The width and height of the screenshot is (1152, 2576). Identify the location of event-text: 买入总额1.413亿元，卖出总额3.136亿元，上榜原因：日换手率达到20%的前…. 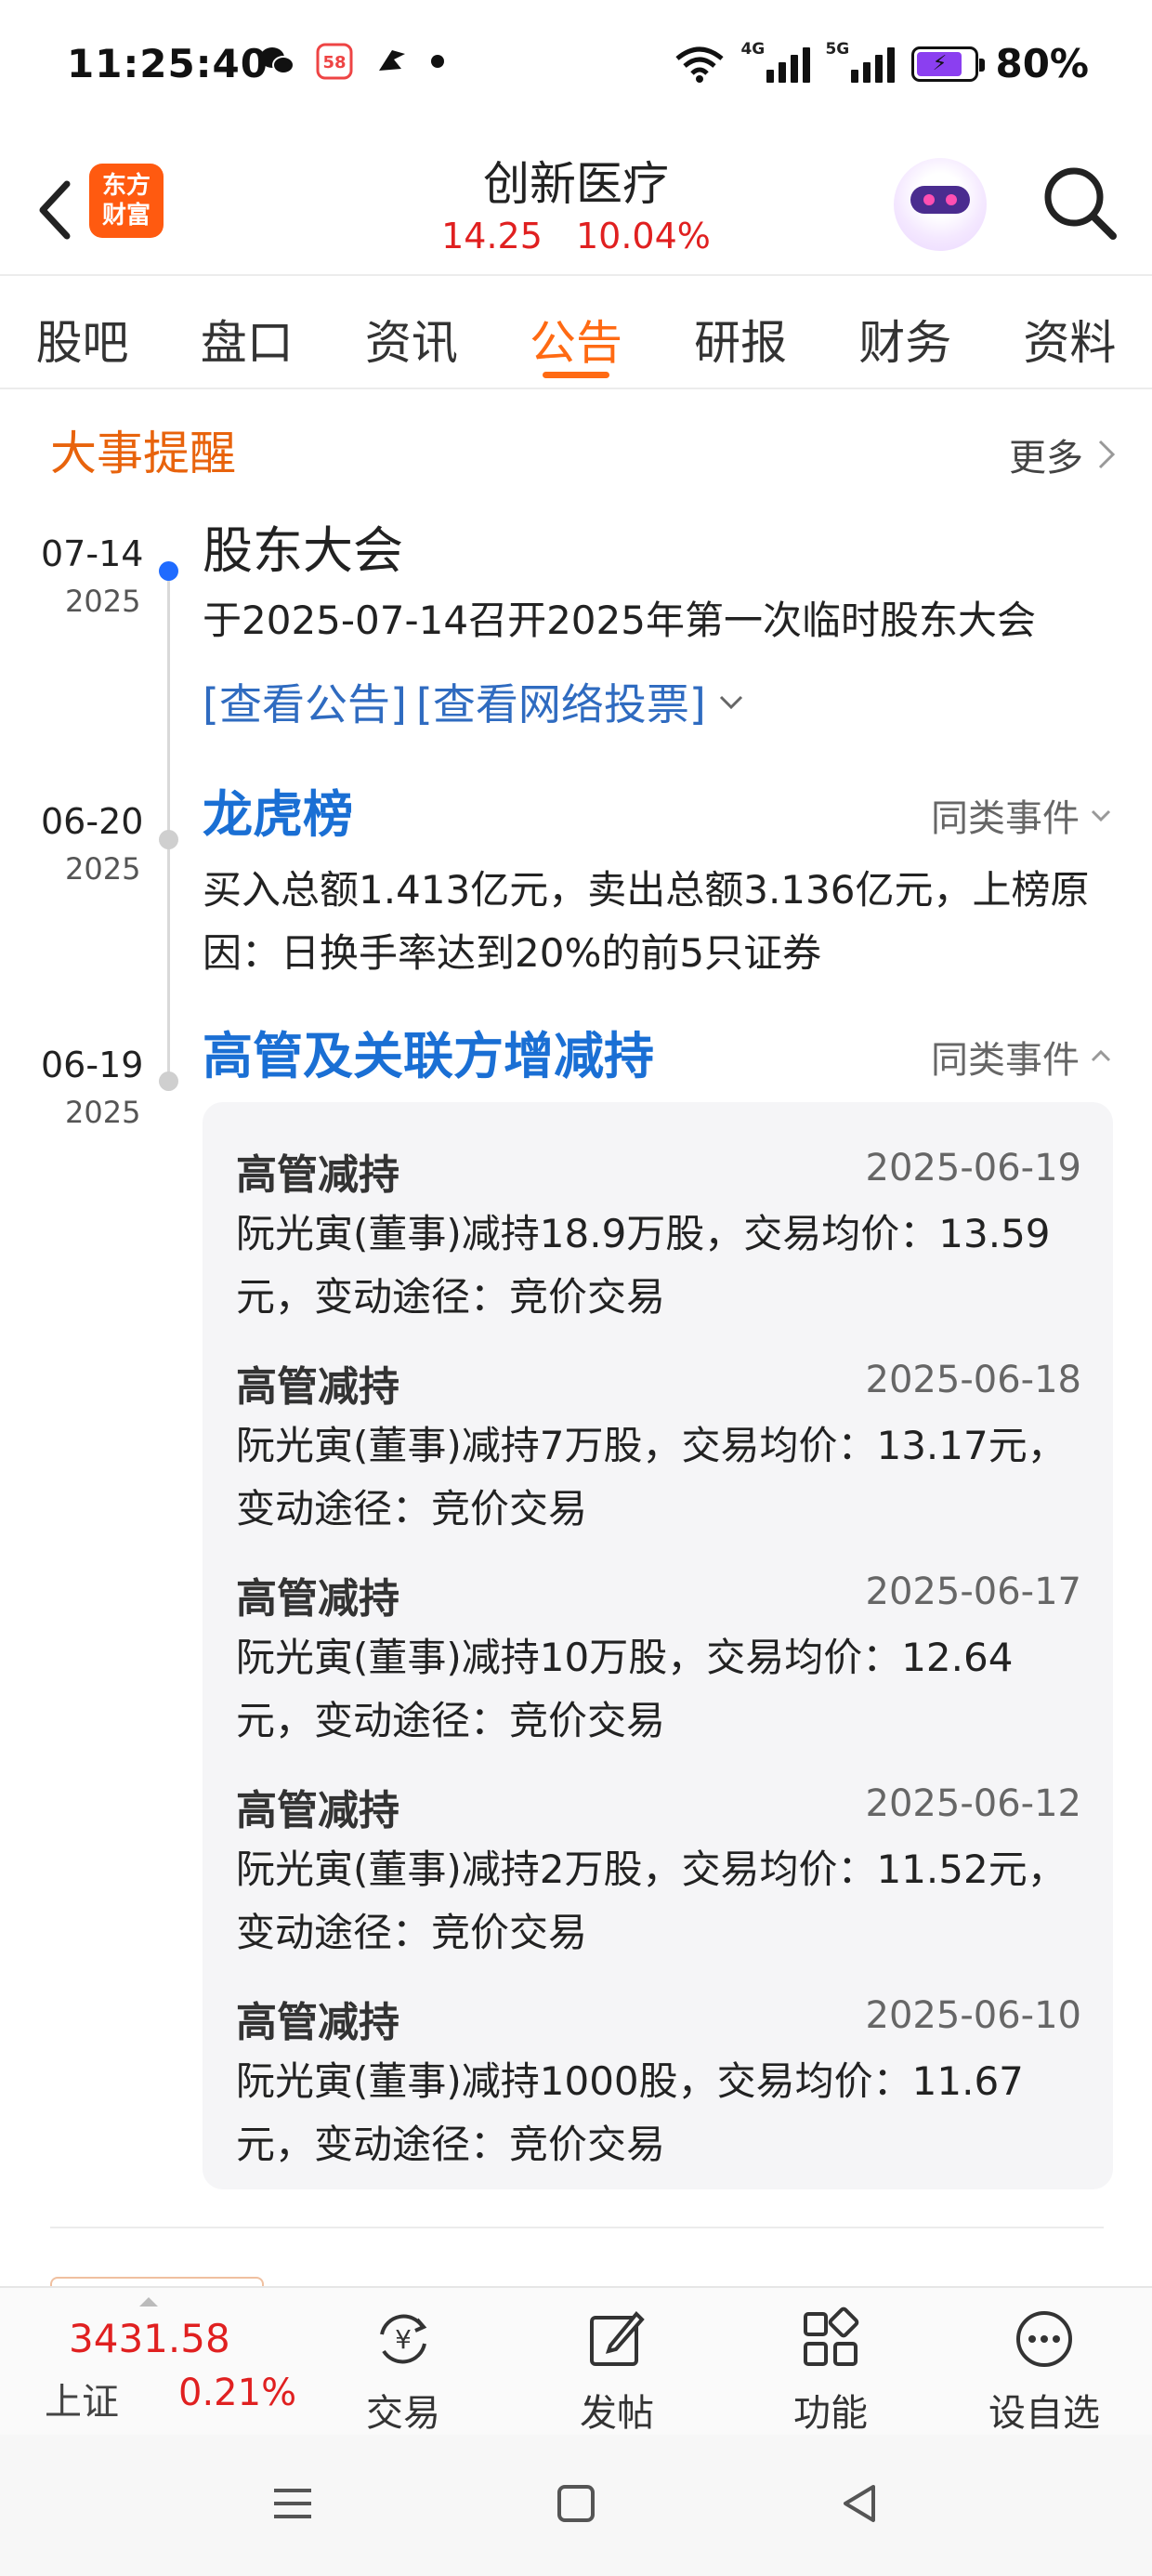
(646, 921).